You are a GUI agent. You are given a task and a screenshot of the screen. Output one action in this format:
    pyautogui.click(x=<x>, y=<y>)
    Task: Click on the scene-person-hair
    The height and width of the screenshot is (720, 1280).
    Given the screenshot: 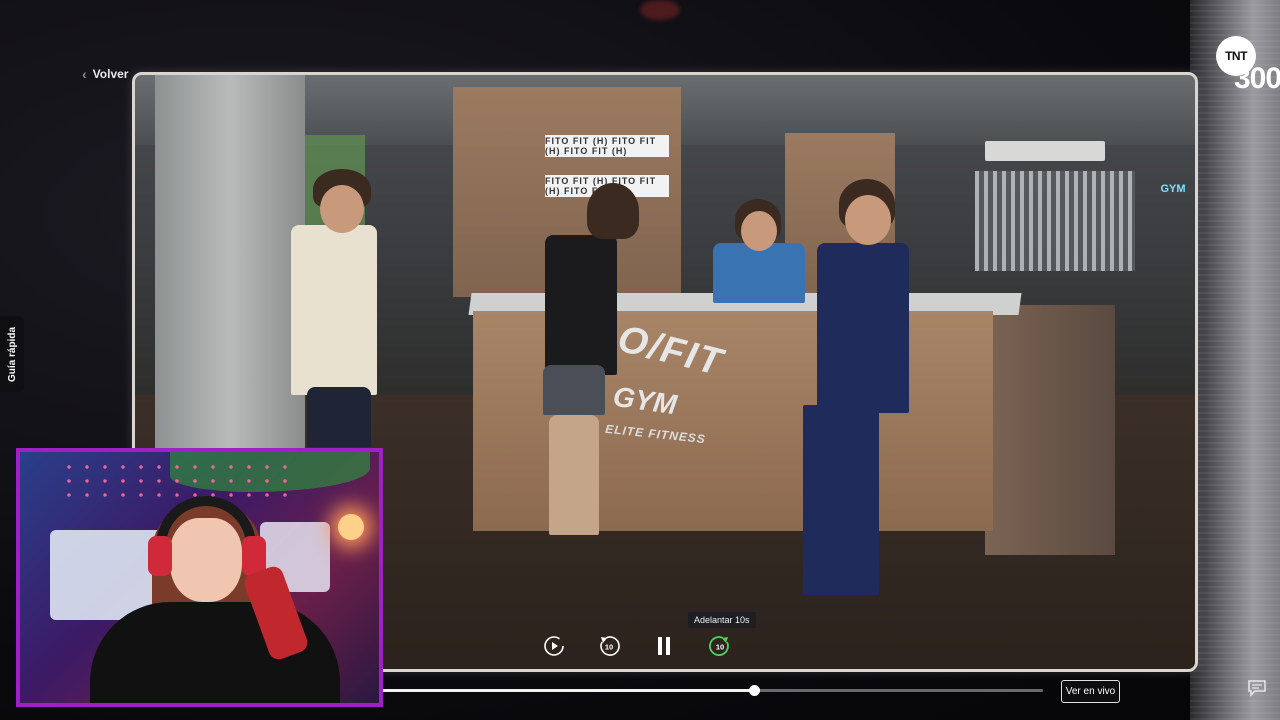 What is the action you would take?
    pyautogui.click(x=613, y=211)
    